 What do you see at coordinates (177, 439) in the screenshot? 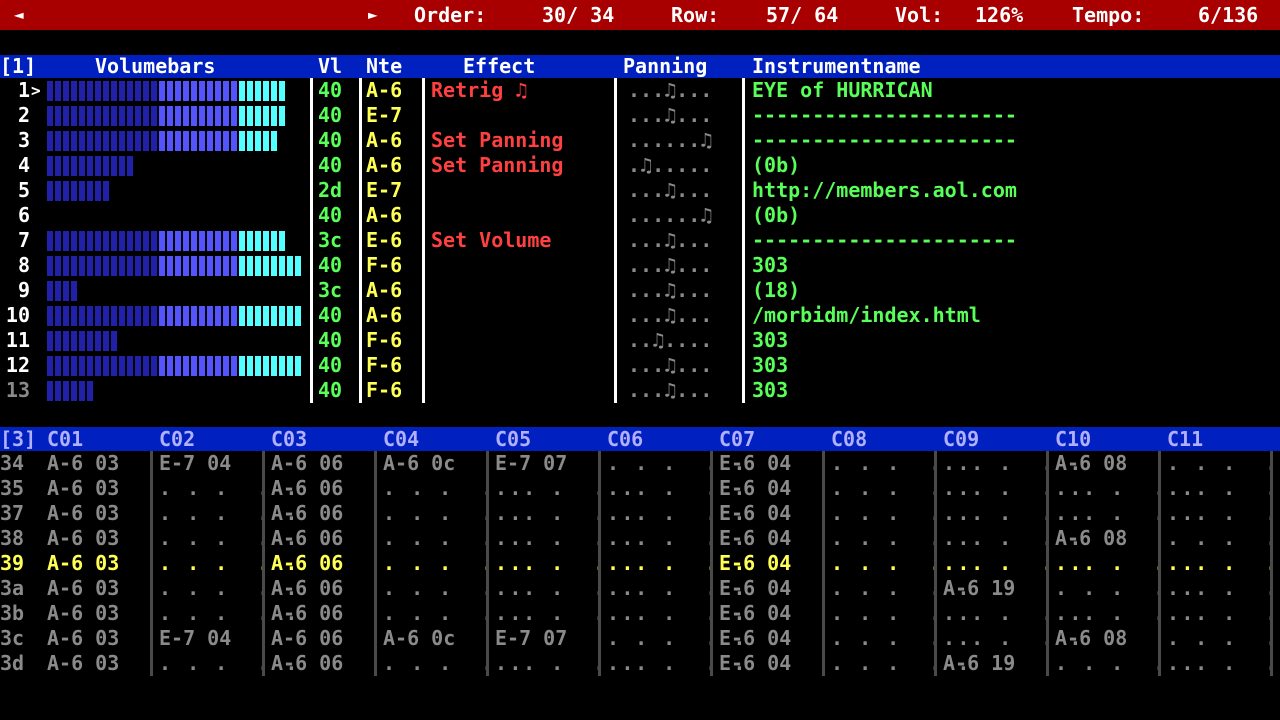
I see `channel-column-header: C02` at bounding box center [177, 439].